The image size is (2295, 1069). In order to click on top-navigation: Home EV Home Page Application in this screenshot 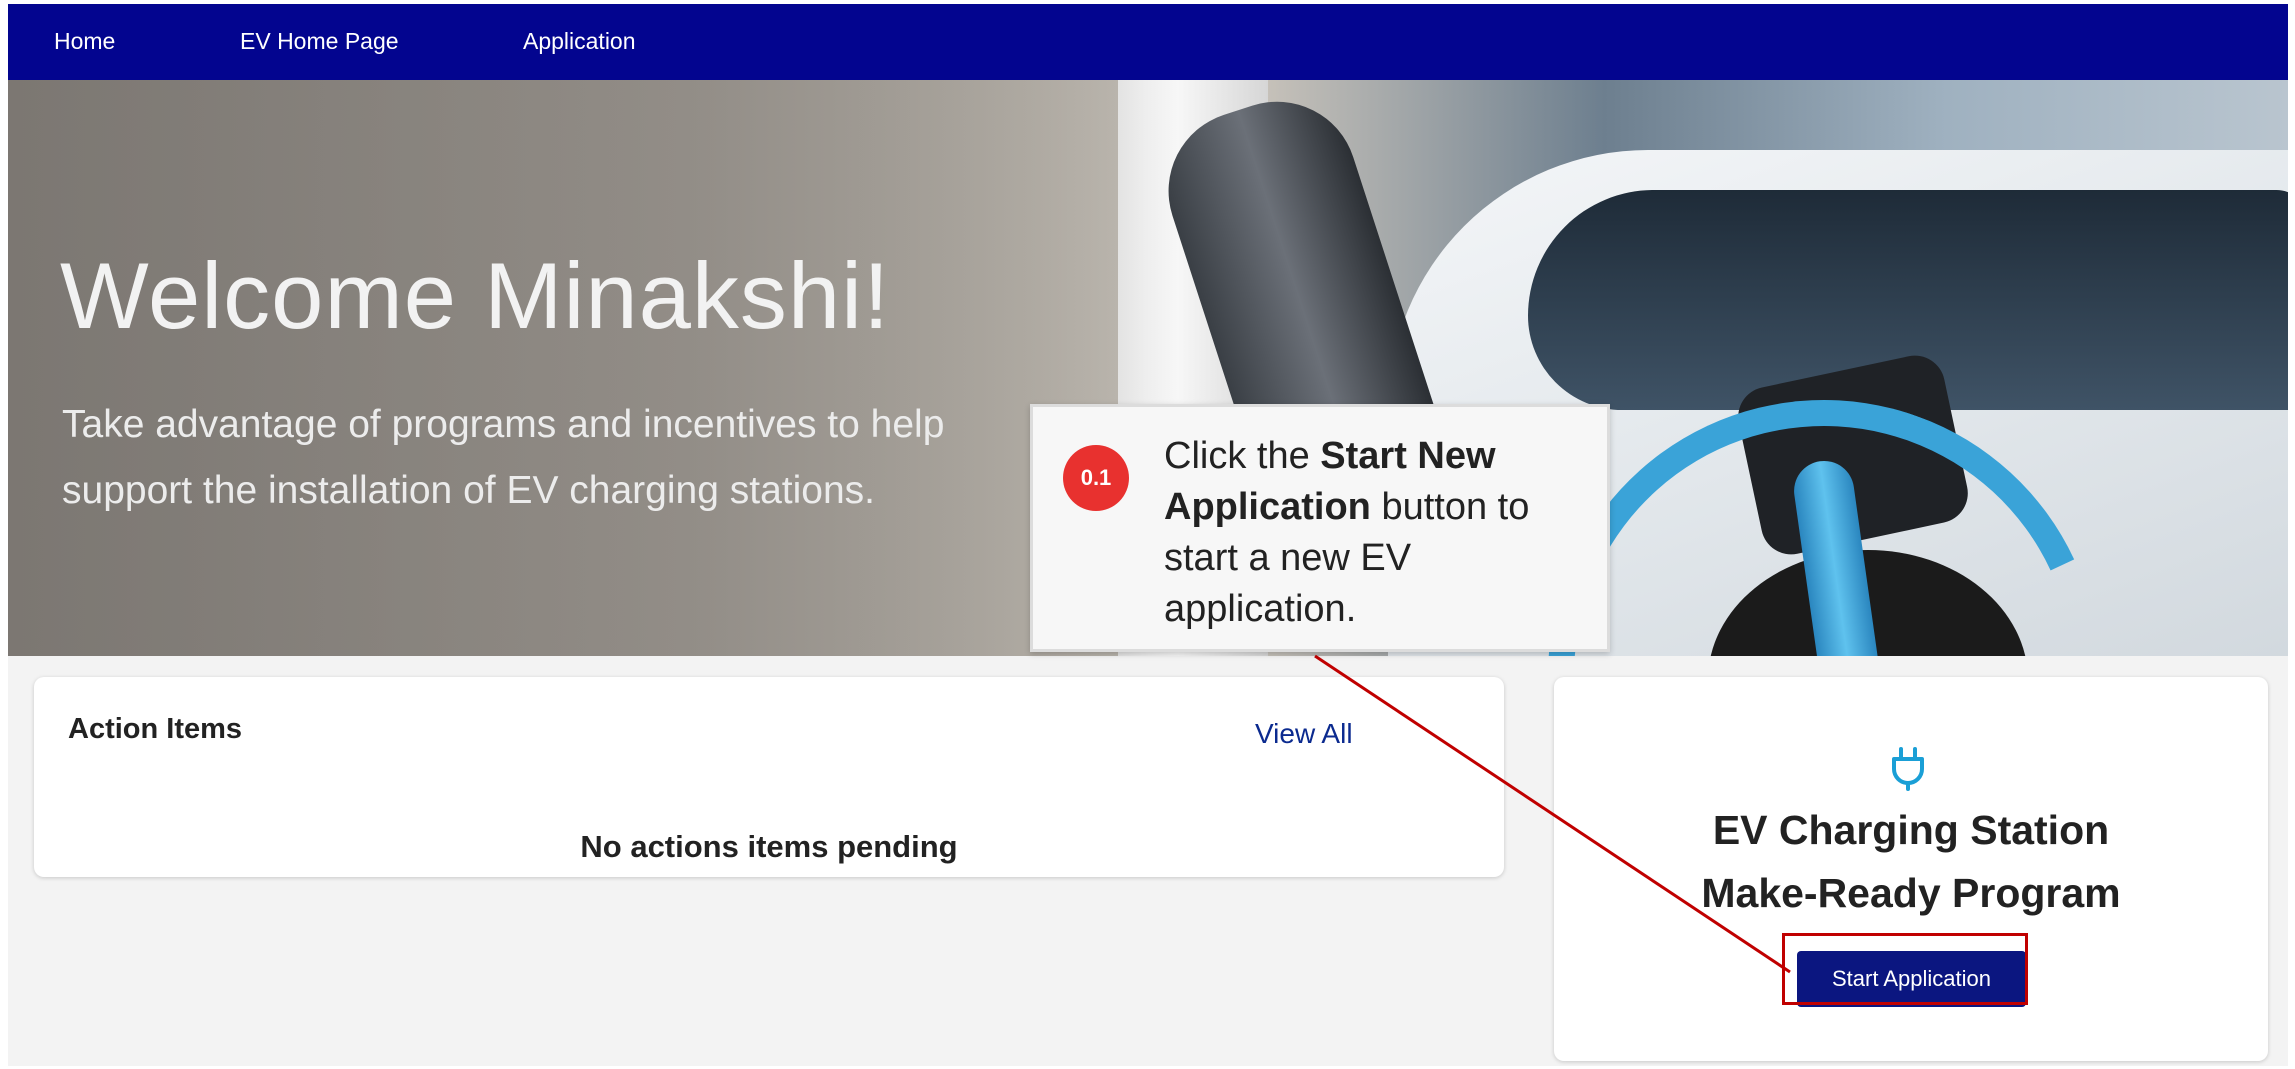, I will do `click(1148, 42)`.